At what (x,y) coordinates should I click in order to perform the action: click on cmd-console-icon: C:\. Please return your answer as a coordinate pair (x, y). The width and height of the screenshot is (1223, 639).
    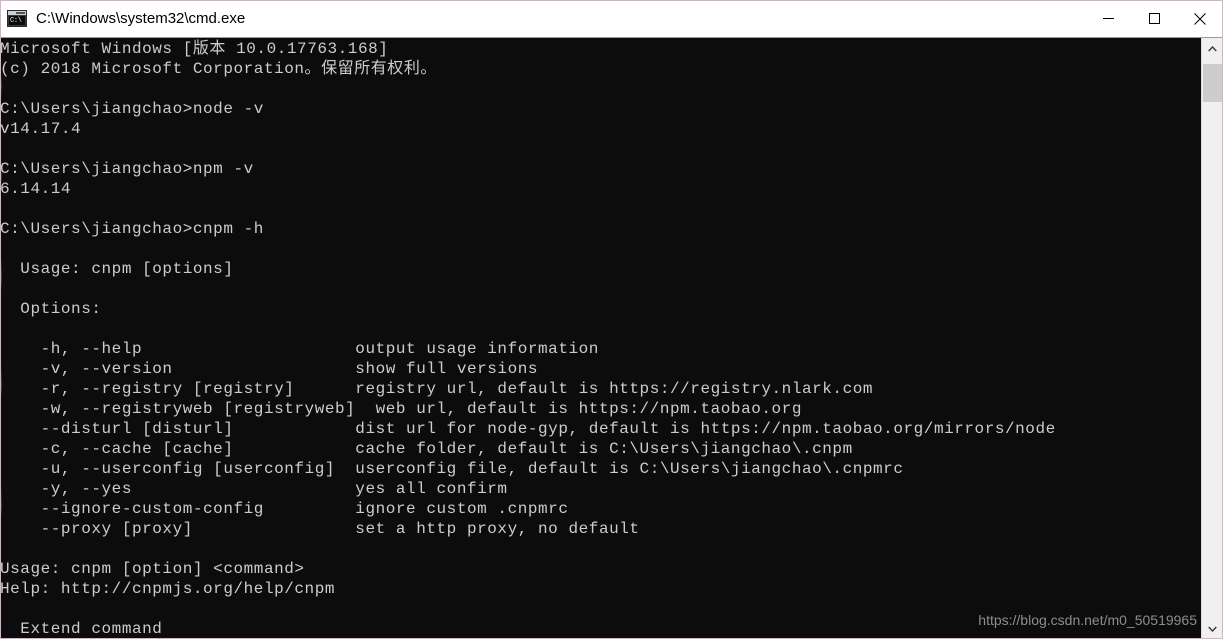
    Looking at the image, I should click on (17, 18).